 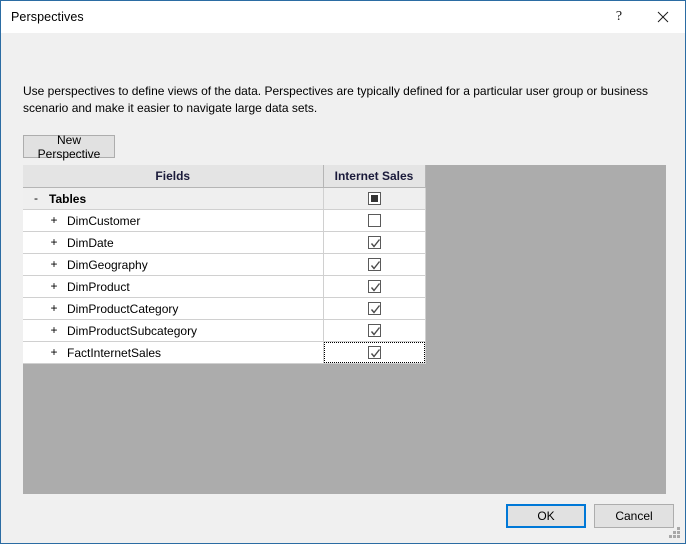 I want to click on table-row: + DimProductSubcategory, so click(x=224, y=330).